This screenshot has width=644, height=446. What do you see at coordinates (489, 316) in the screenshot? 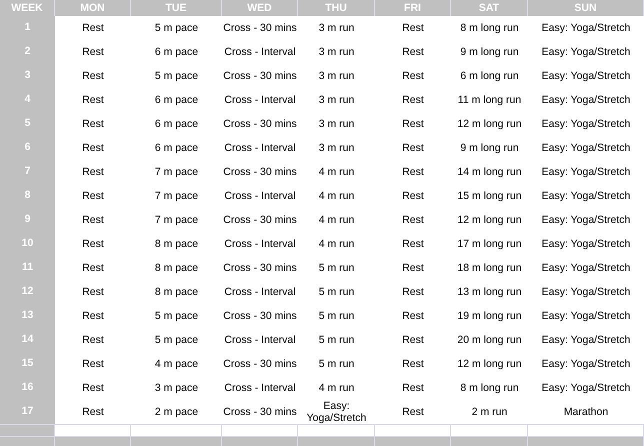
I see `table-cell: 19 m long run` at bounding box center [489, 316].